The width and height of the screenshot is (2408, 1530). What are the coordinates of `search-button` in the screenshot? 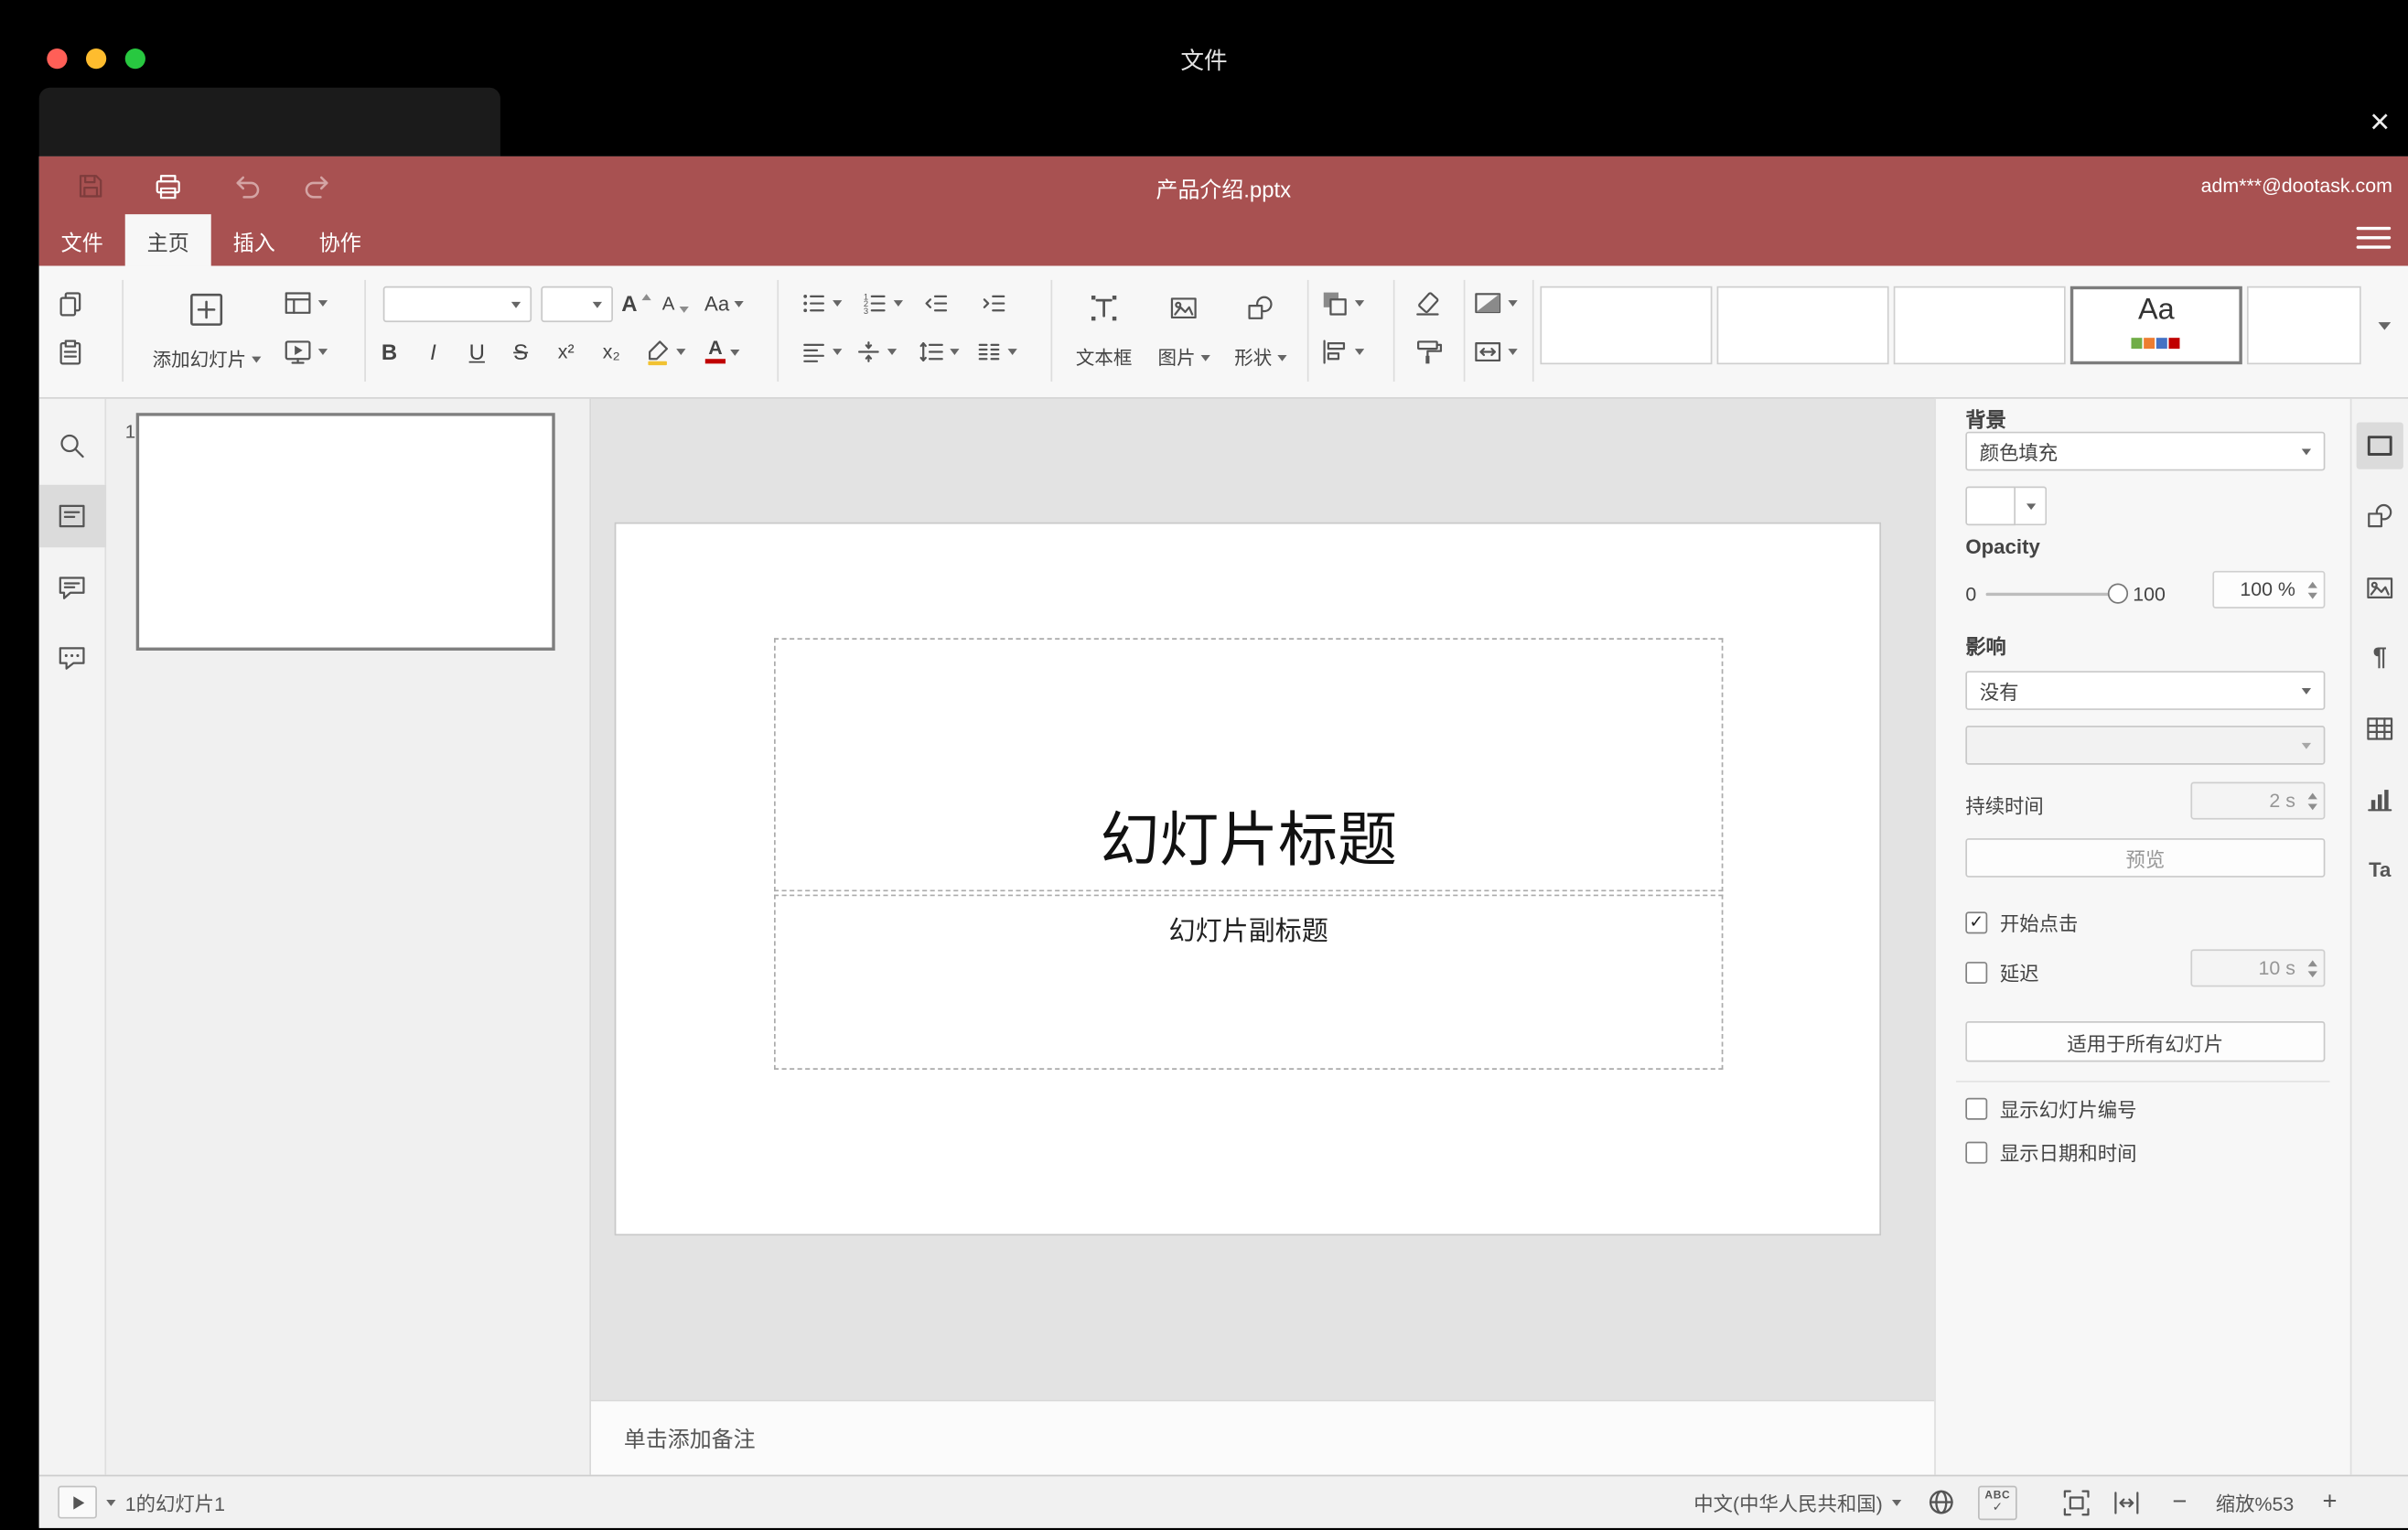 It's located at (72, 445).